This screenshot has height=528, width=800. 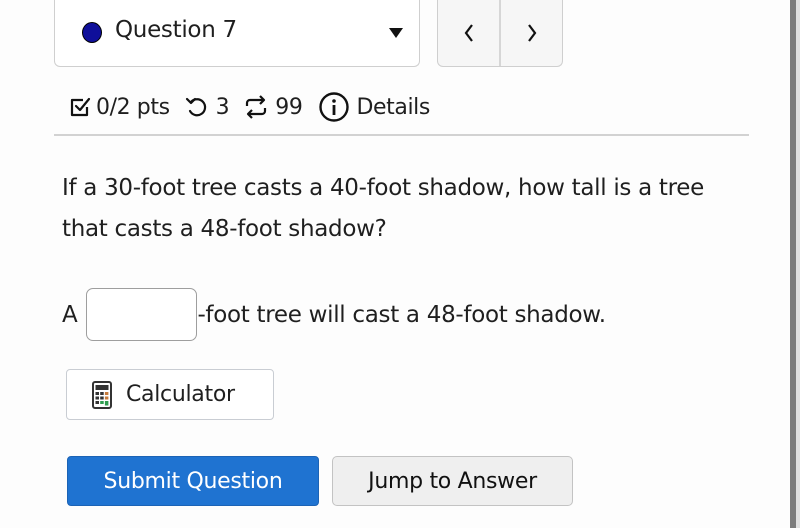 What do you see at coordinates (102, 394) in the screenshot?
I see `calculator-icon` at bounding box center [102, 394].